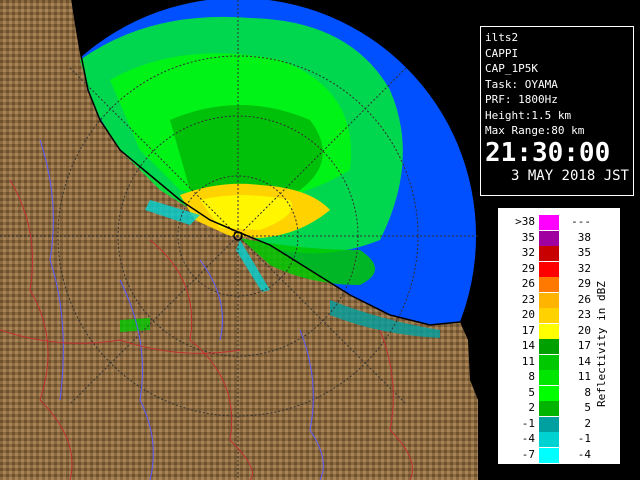 Image resolution: width=640 pixels, height=480 pixels. I want to click on legend-high-value: 14, so click(584, 361).